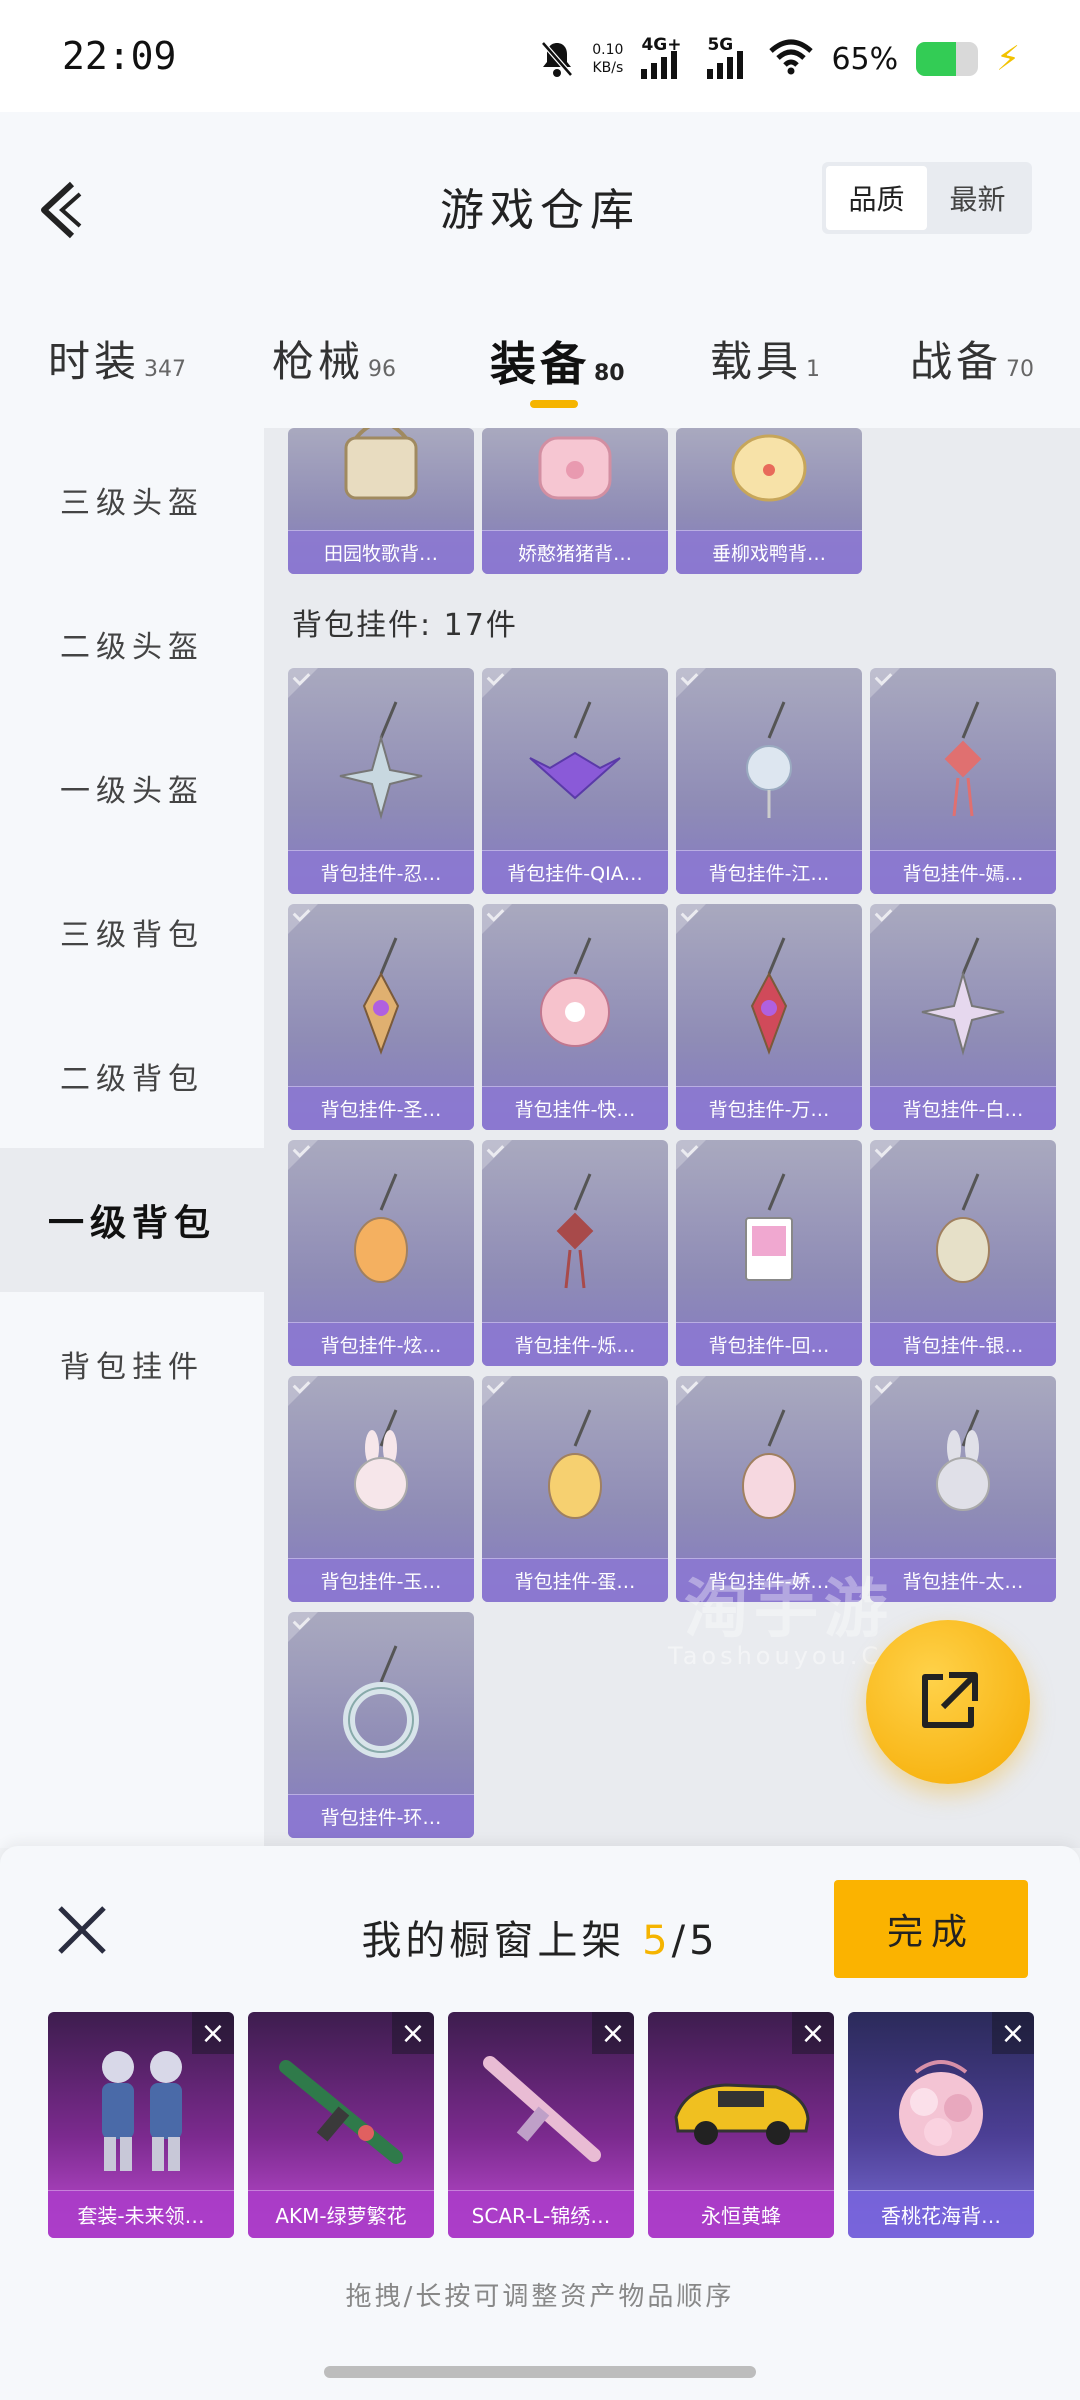 The image size is (1080, 2400). I want to click on showcase-count-current: 5, so click(657, 1941).